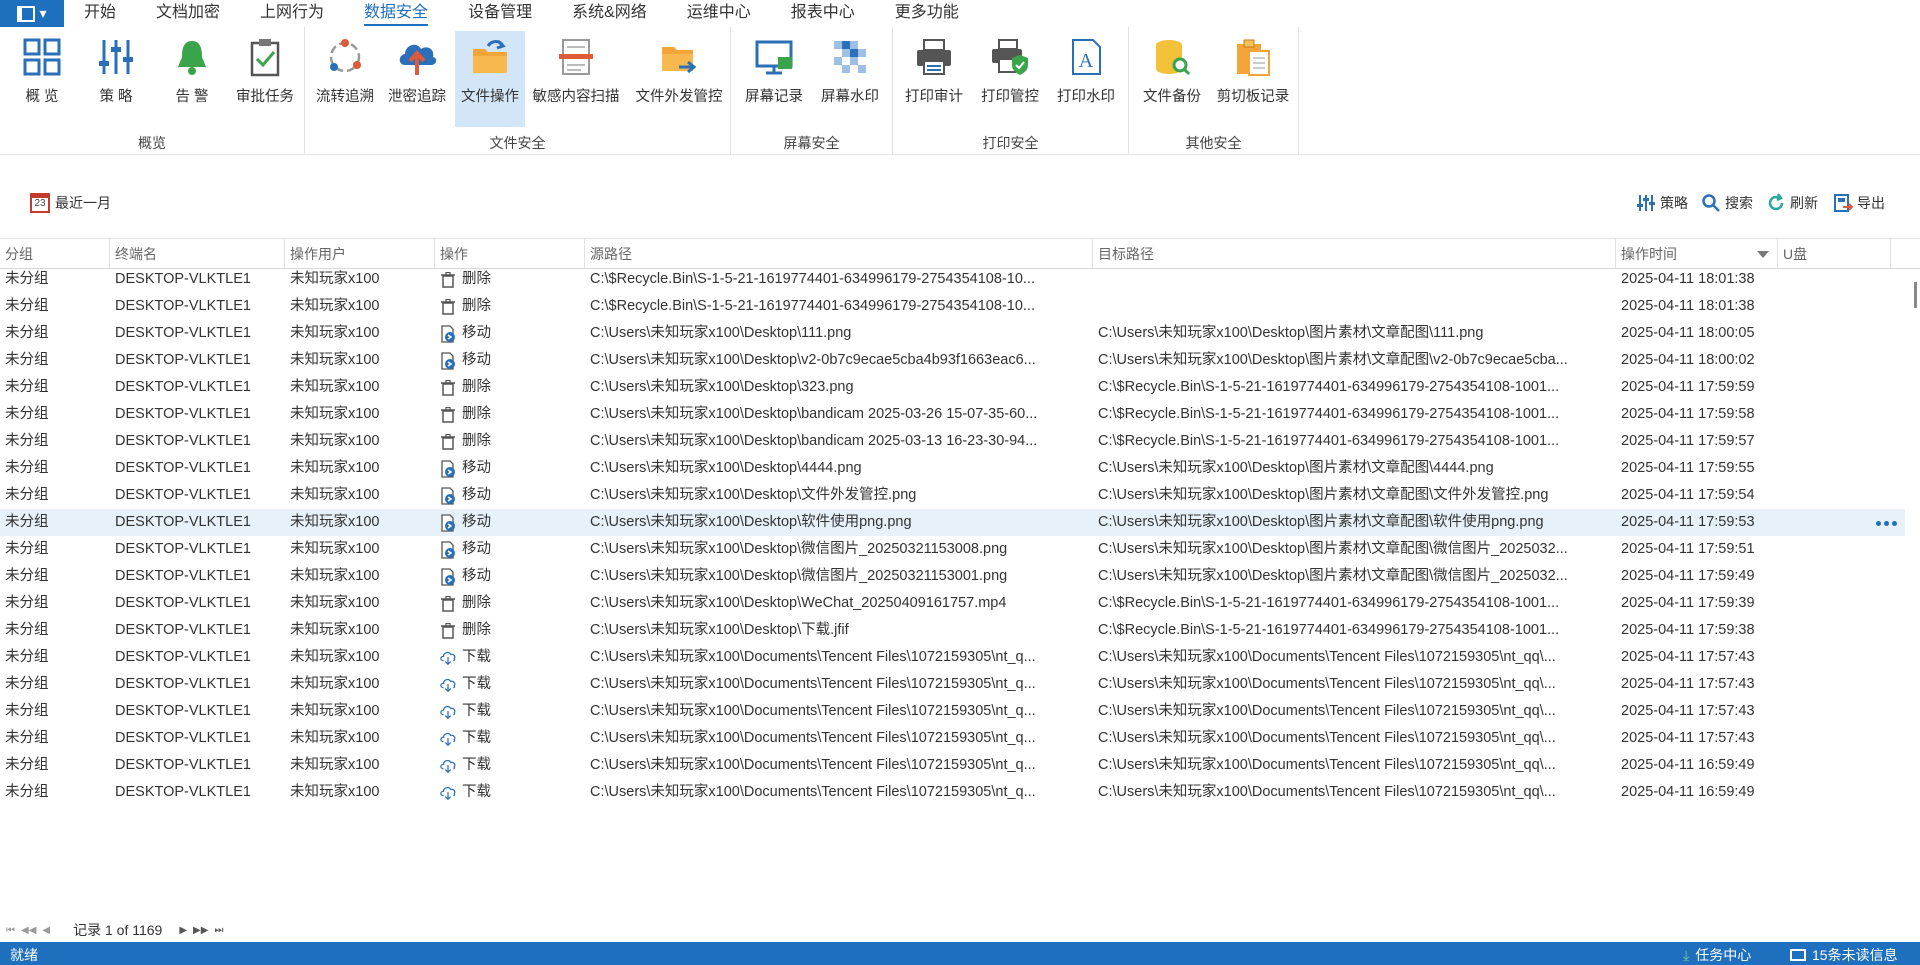 The height and width of the screenshot is (965, 1920). I want to click on file-outgoing-control-label: 文件外发管控, so click(679, 97).